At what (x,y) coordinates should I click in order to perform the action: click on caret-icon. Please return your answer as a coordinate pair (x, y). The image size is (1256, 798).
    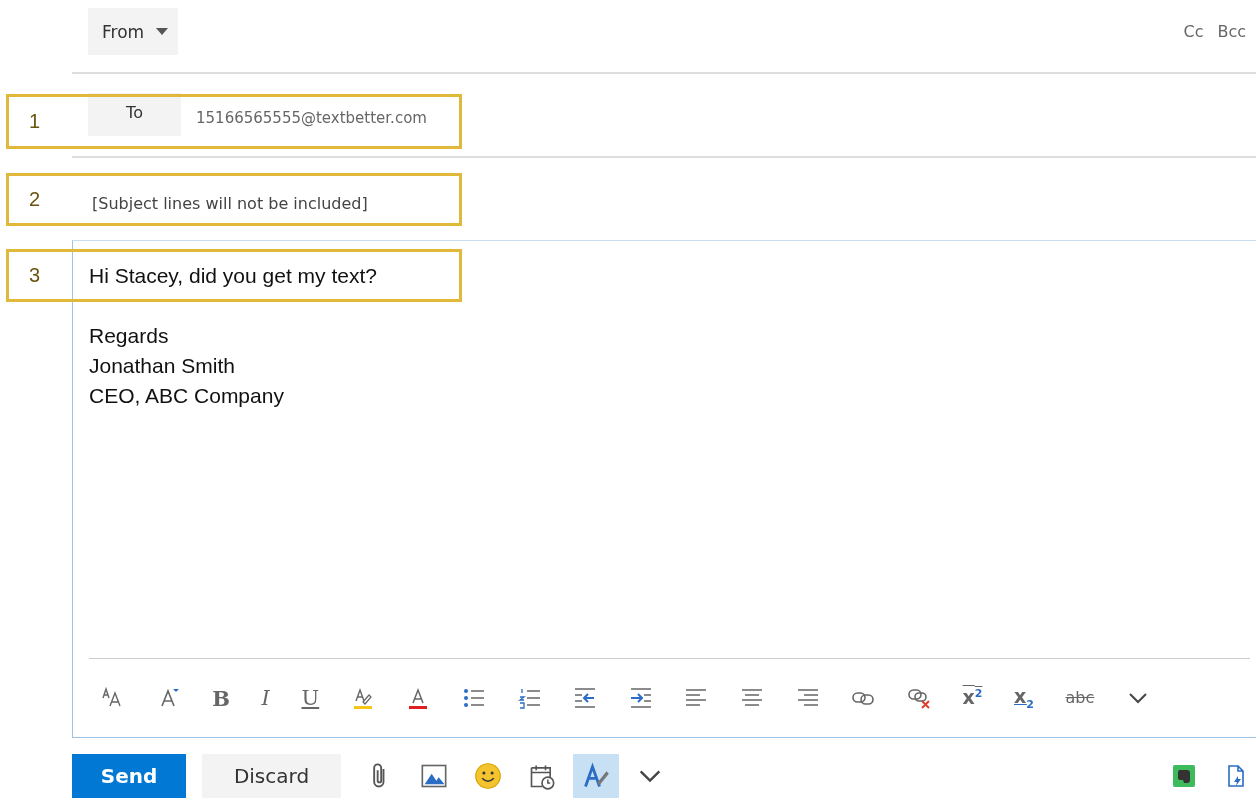
    Looking at the image, I should click on (162, 31).